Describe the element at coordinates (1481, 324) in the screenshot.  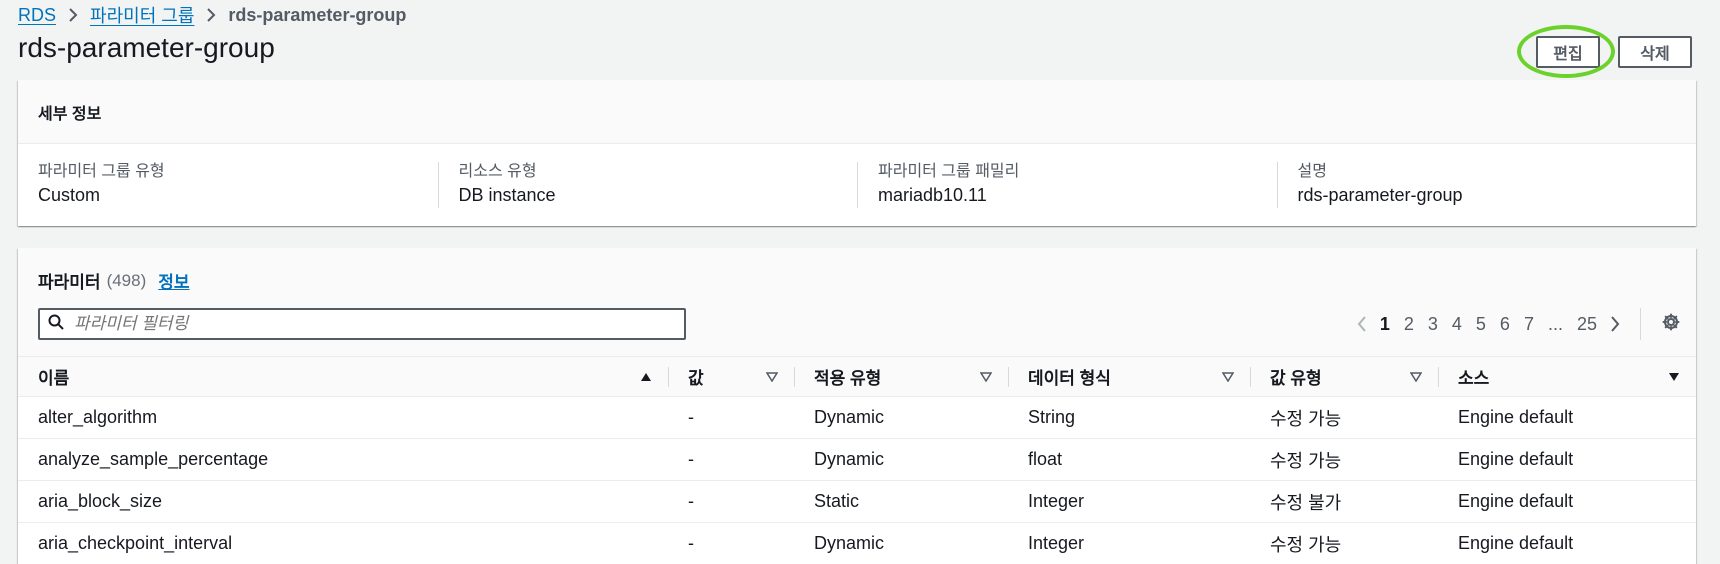
I see `page-button: 5` at that location.